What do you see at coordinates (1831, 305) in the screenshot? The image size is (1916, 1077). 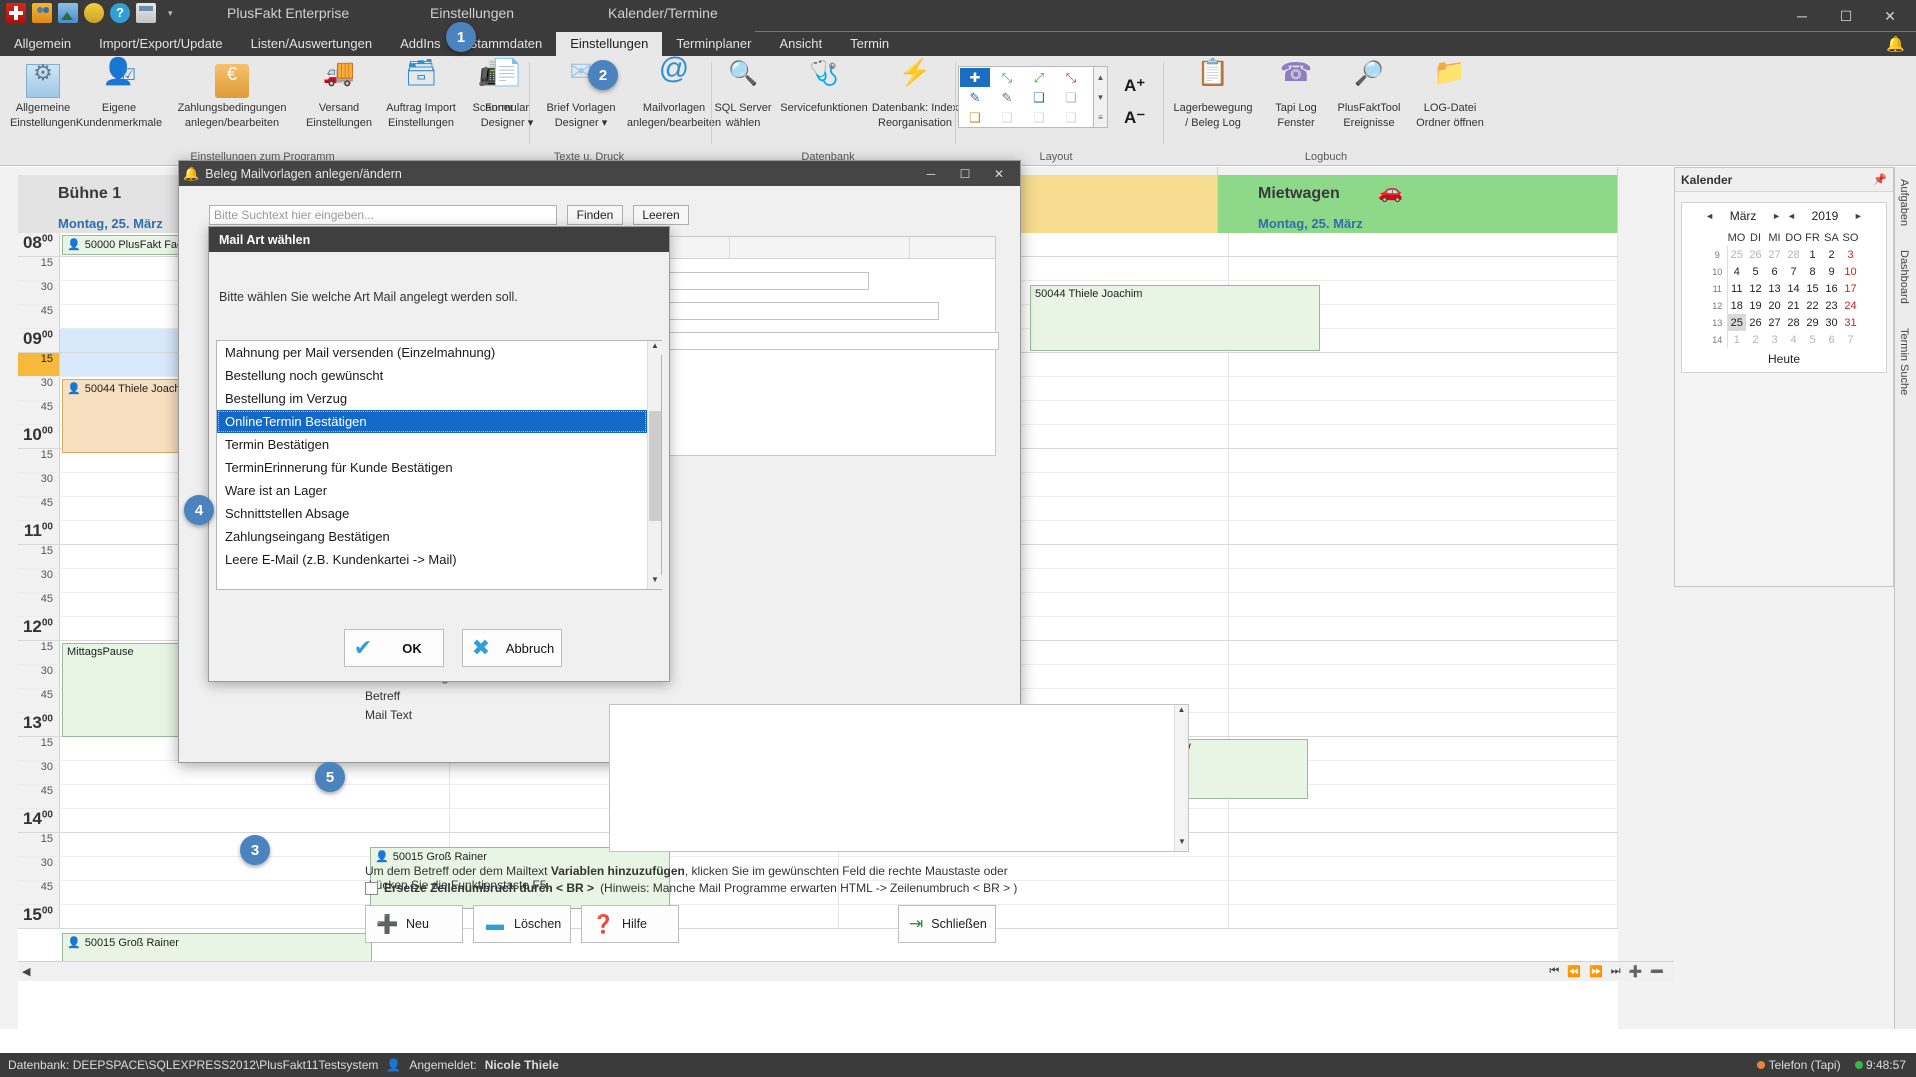 I see `calendar-day: 23` at bounding box center [1831, 305].